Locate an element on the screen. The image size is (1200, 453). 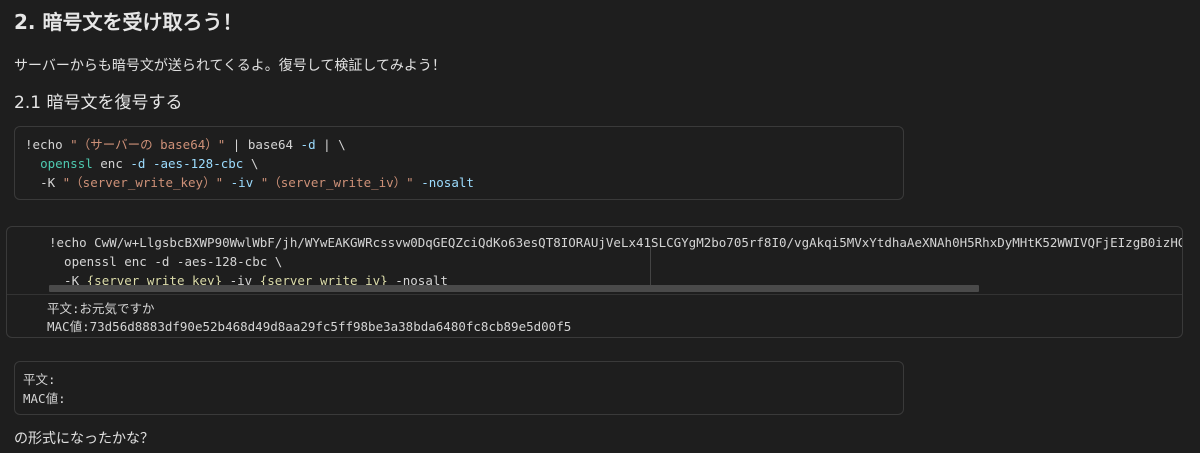
horizontal-scrollbar is located at coordinates (514, 288).